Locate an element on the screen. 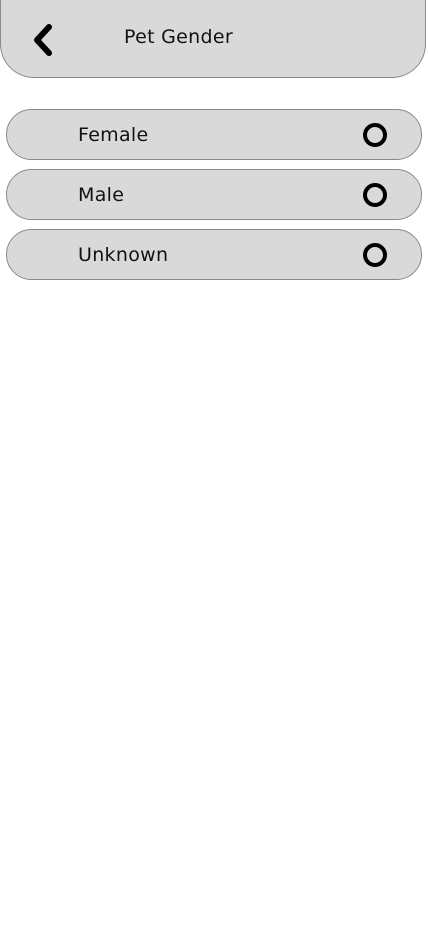 The width and height of the screenshot is (428, 926). gender-option-female: Female is located at coordinates (214, 134).